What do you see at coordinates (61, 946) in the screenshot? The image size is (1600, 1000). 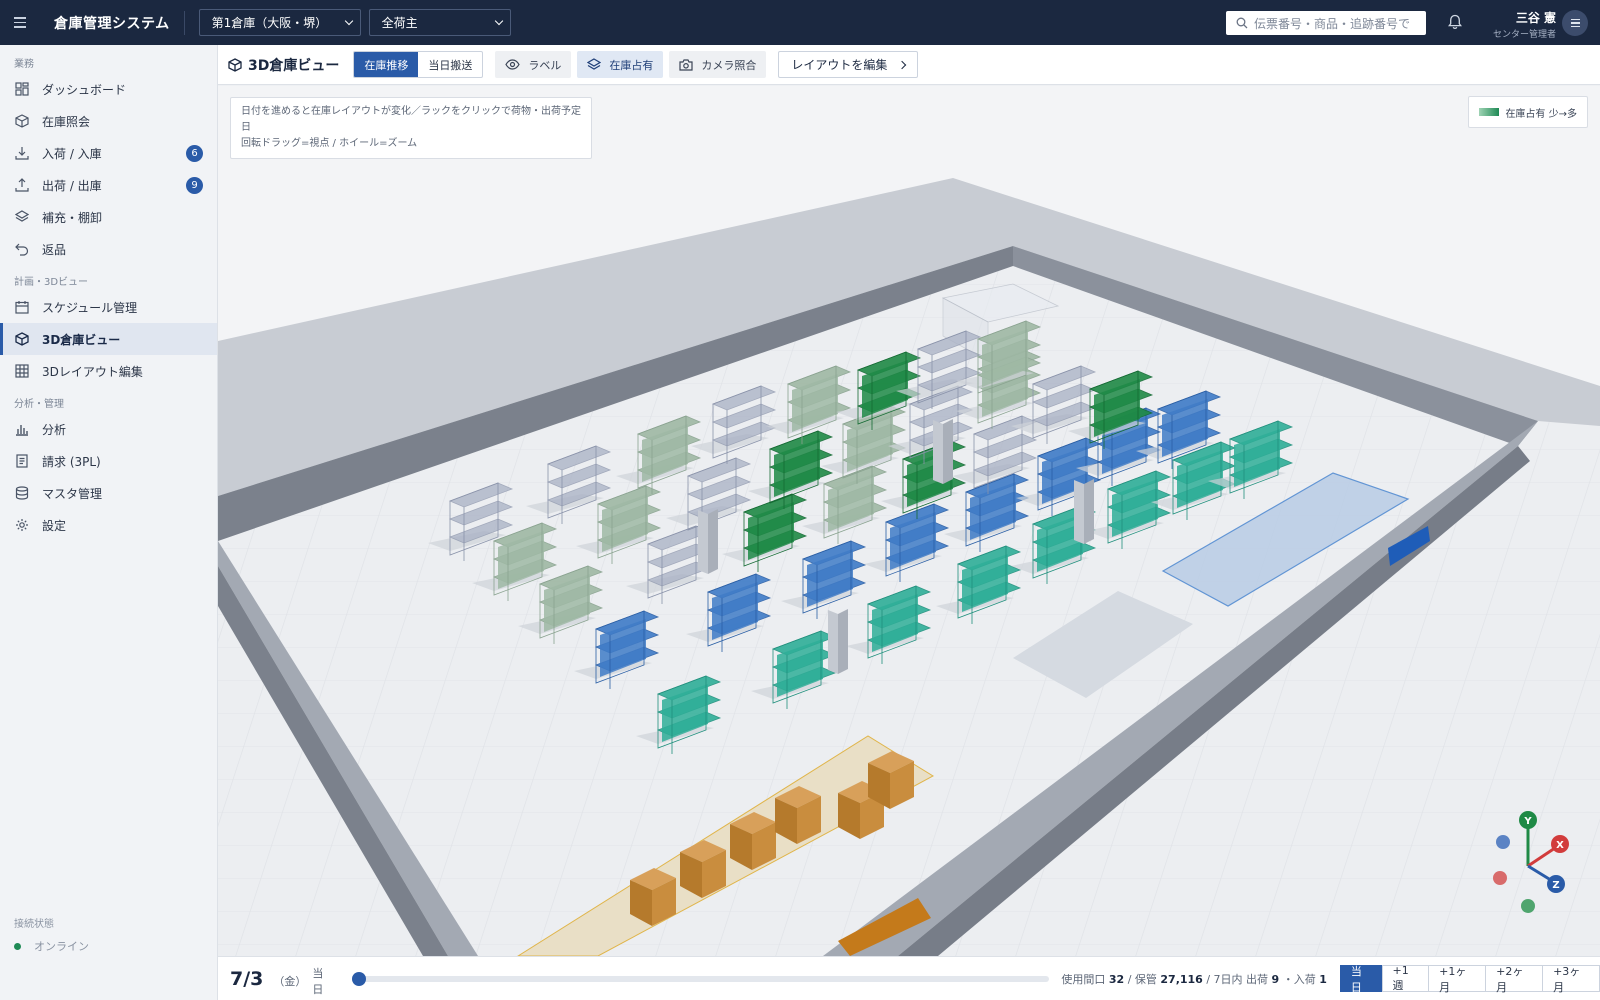 I see `connection-status-text: オンライン` at bounding box center [61, 946].